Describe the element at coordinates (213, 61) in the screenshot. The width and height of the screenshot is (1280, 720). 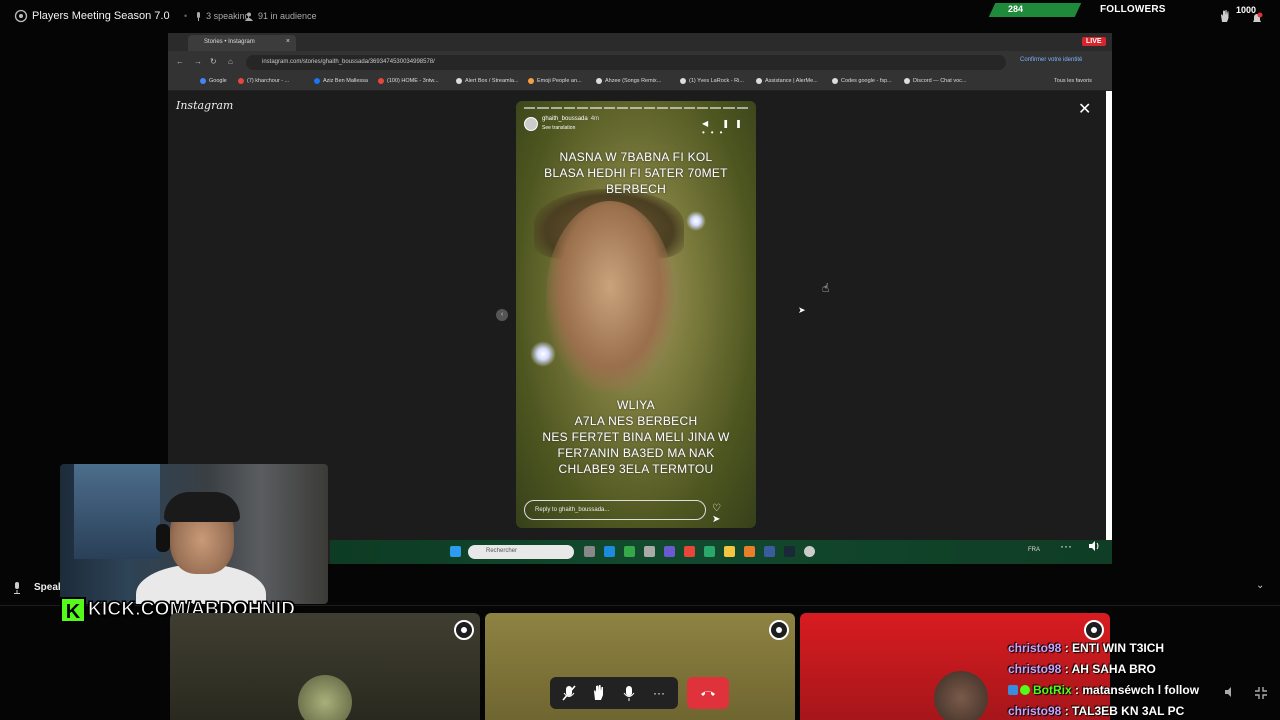
I see `reload-icon: ↻` at that location.